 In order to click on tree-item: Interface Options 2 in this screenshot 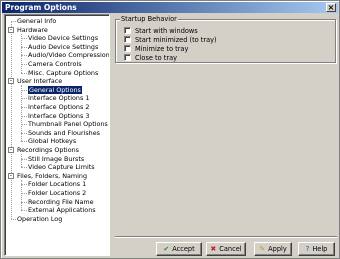, I will do `click(58, 107)`.